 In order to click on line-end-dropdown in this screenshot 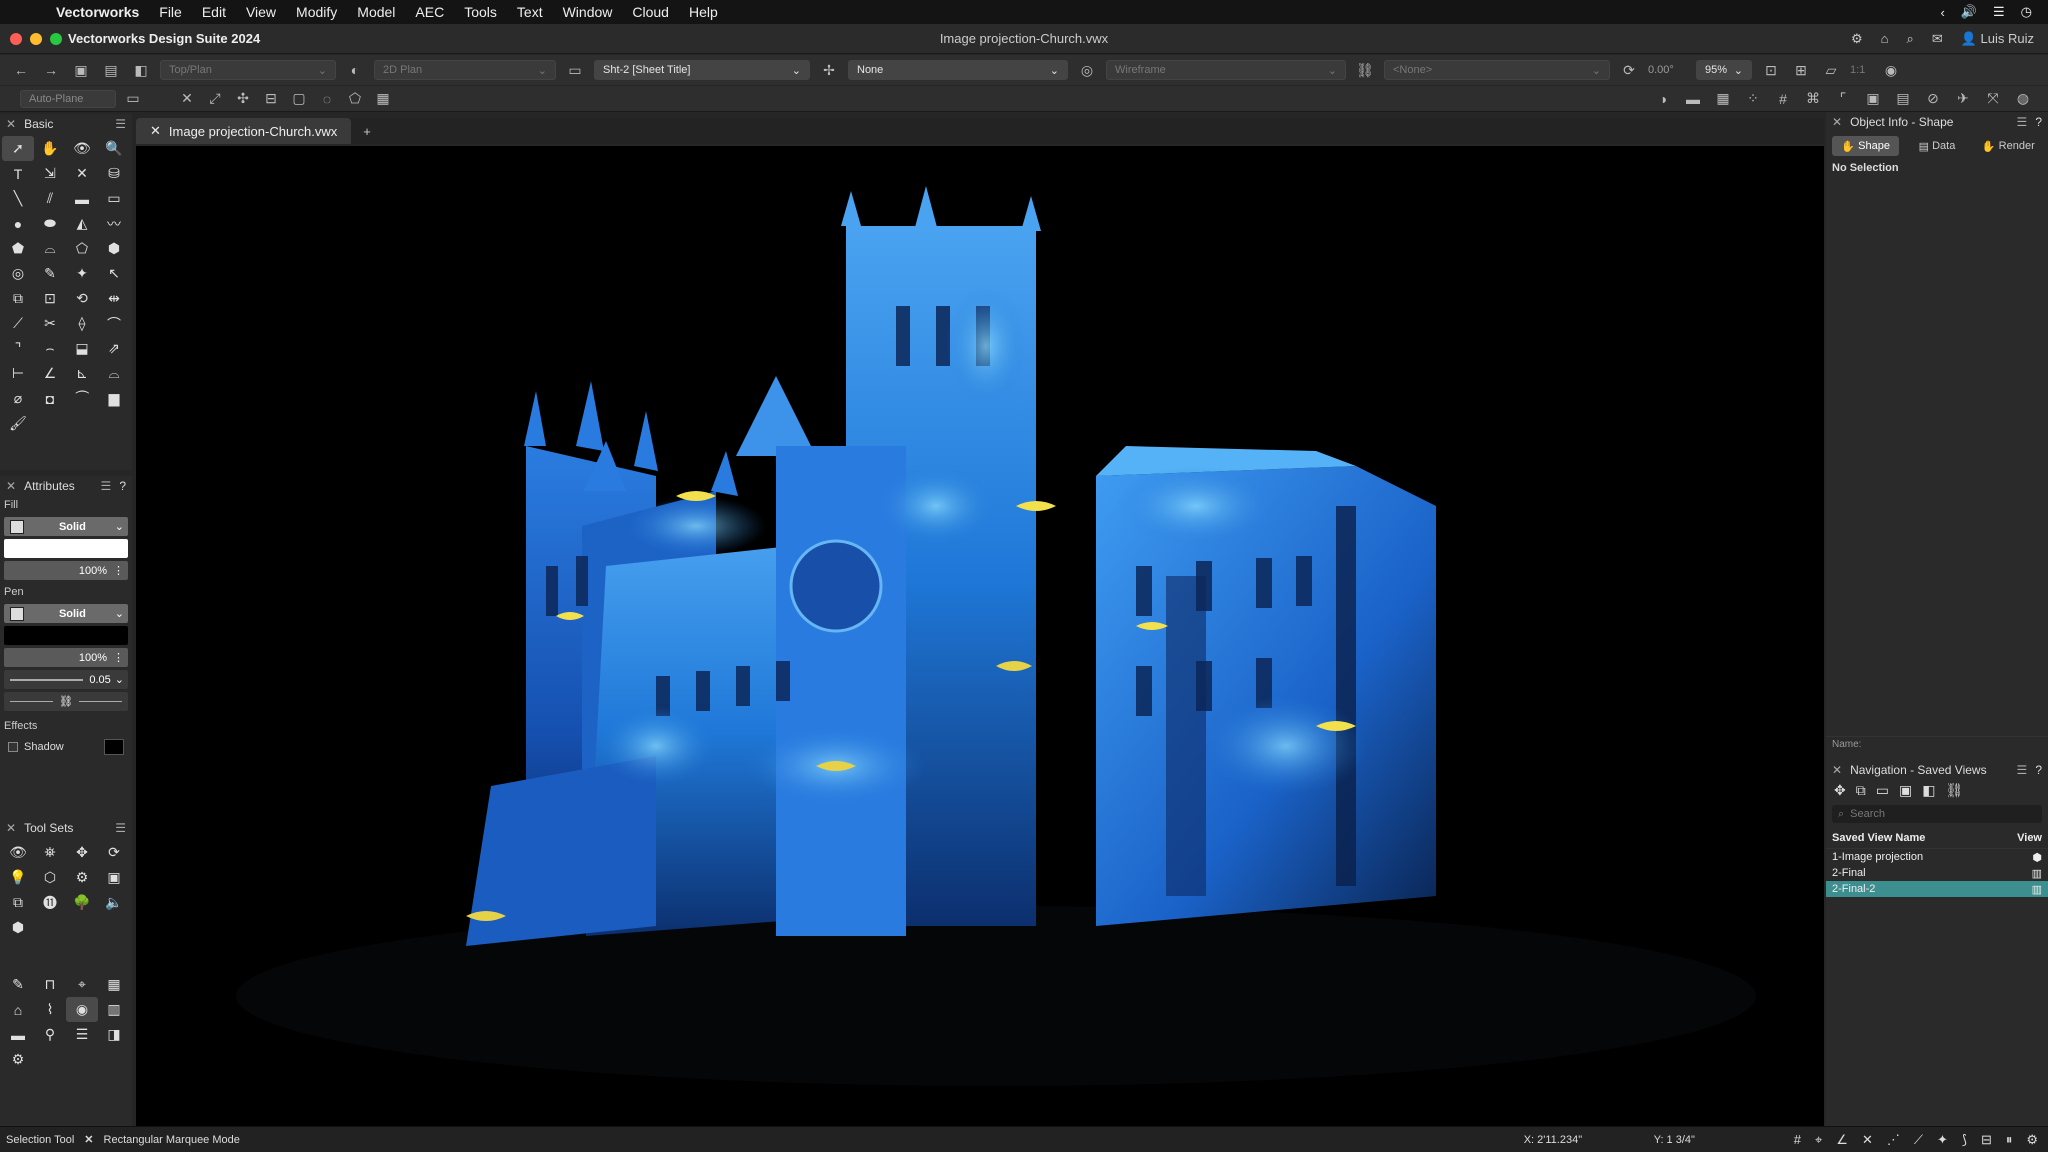, I will do `click(100, 701)`.